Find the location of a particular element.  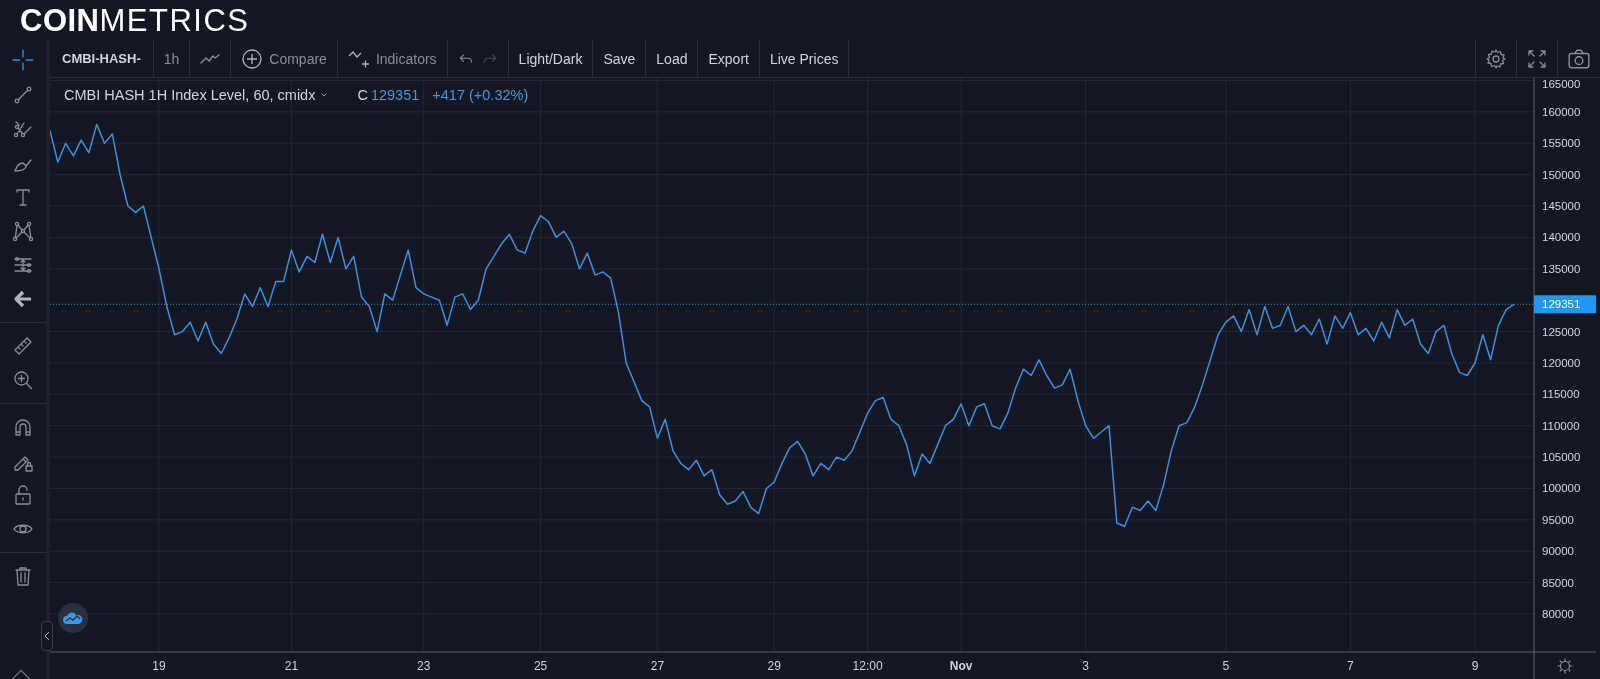

price-axis-label: 90000 is located at coordinates (1558, 551).